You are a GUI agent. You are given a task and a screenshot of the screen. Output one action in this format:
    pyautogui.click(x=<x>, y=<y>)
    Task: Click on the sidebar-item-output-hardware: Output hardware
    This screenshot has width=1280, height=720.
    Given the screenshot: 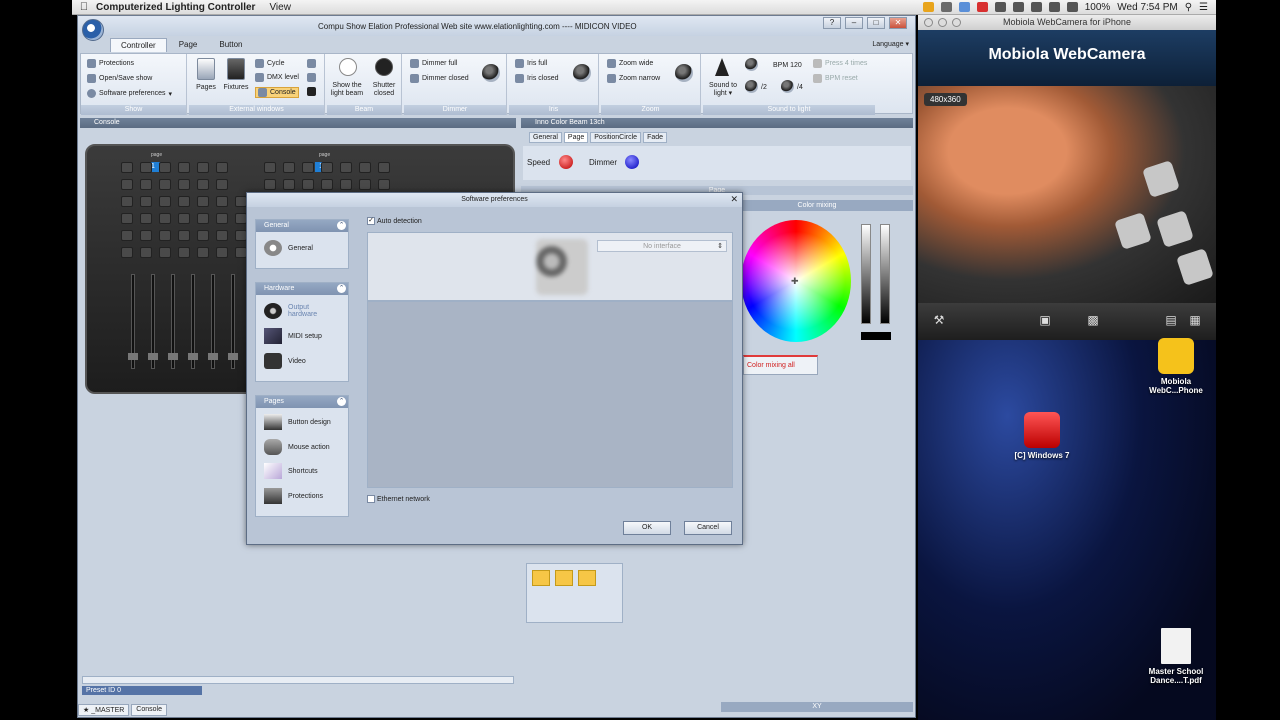 What is the action you would take?
    pyautogui.click(x=296, y=311)
    